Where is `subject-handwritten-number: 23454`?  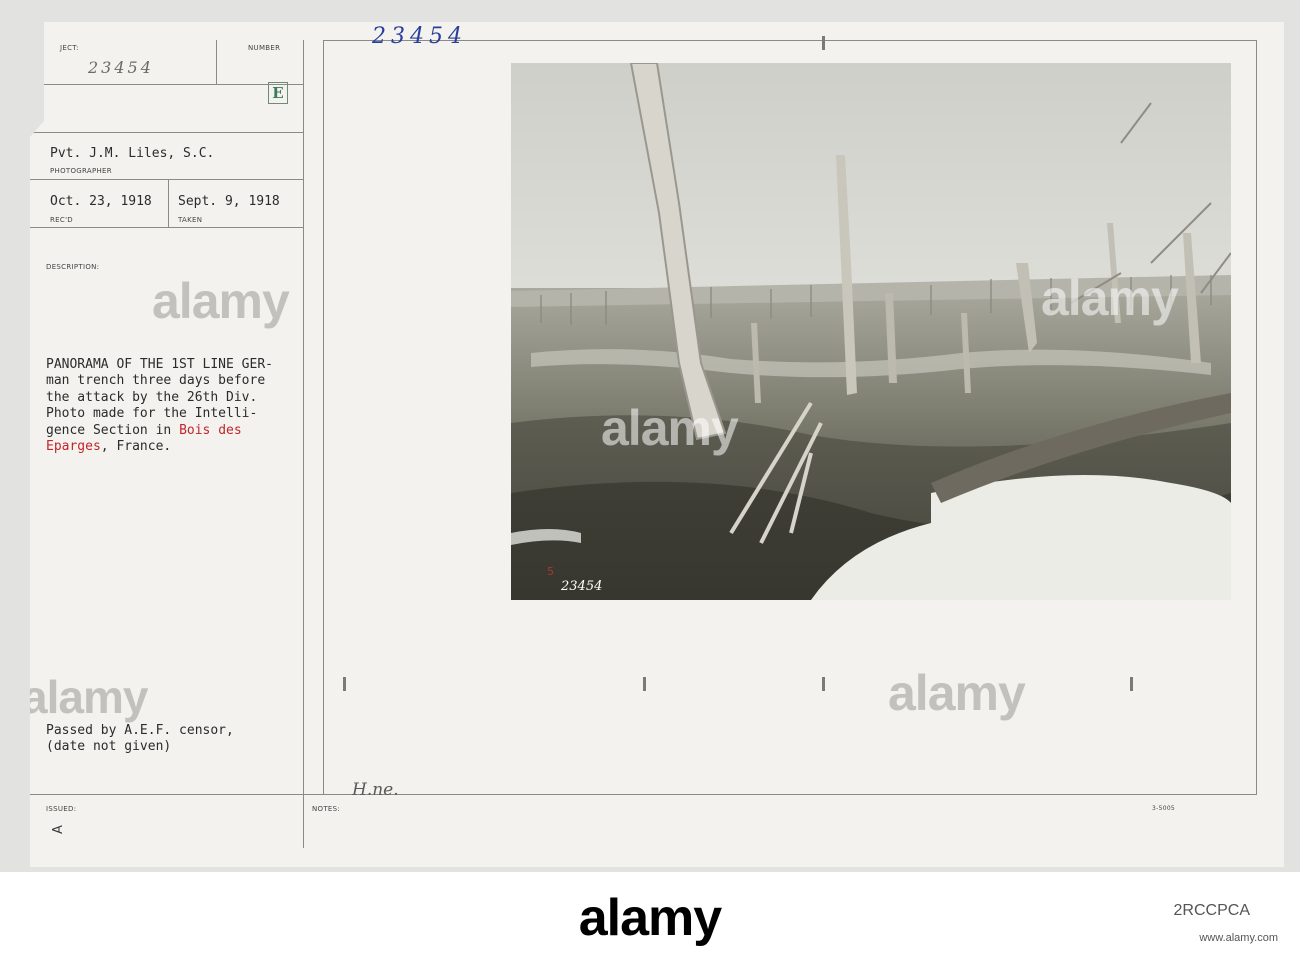 subject-handwritten-number: 23454 is located at coordinates (121, 67).